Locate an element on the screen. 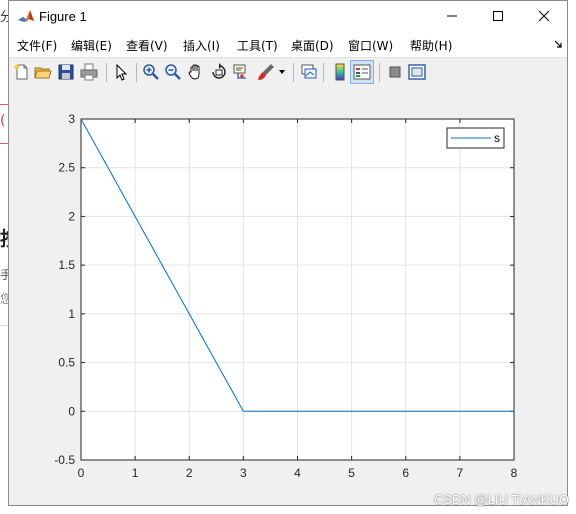 This screenshot has width=576, height=514. link-plot-icon is located at coordinates (309, 72).